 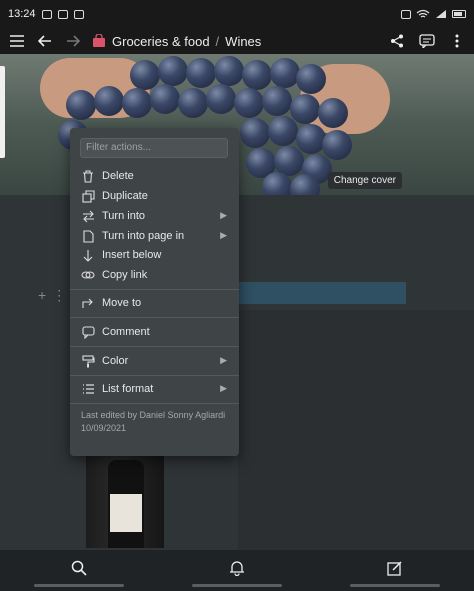 I want to click on menu-item-label: Delete, so click(x=118, y=176).